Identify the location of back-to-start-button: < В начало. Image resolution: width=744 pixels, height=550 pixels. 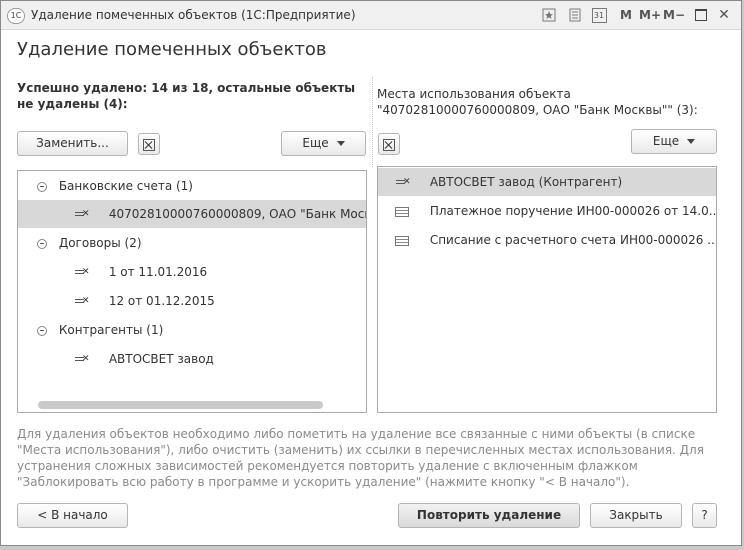
(72, 515).